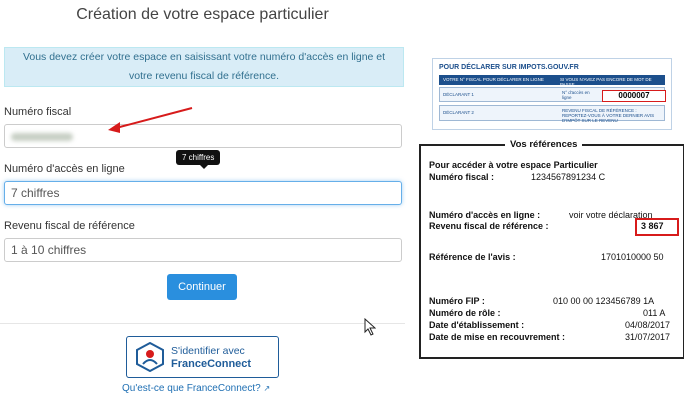  Describe the element at coordinates (652, 226) in the screenshot. I see `refs-revenu-value: 3 867` at that location.